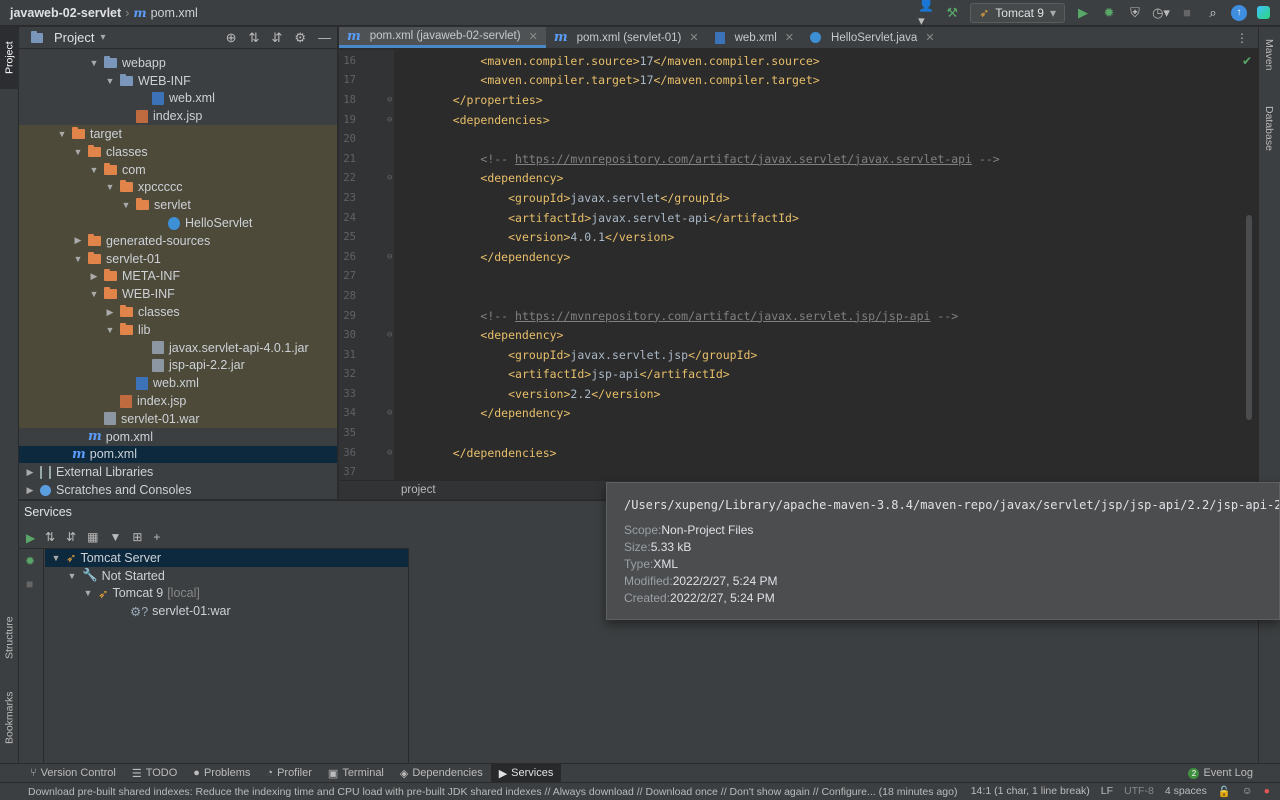  I want to click on run-configuration-select: ➶ Tomcat 9 ▾, so click(1017, 12).